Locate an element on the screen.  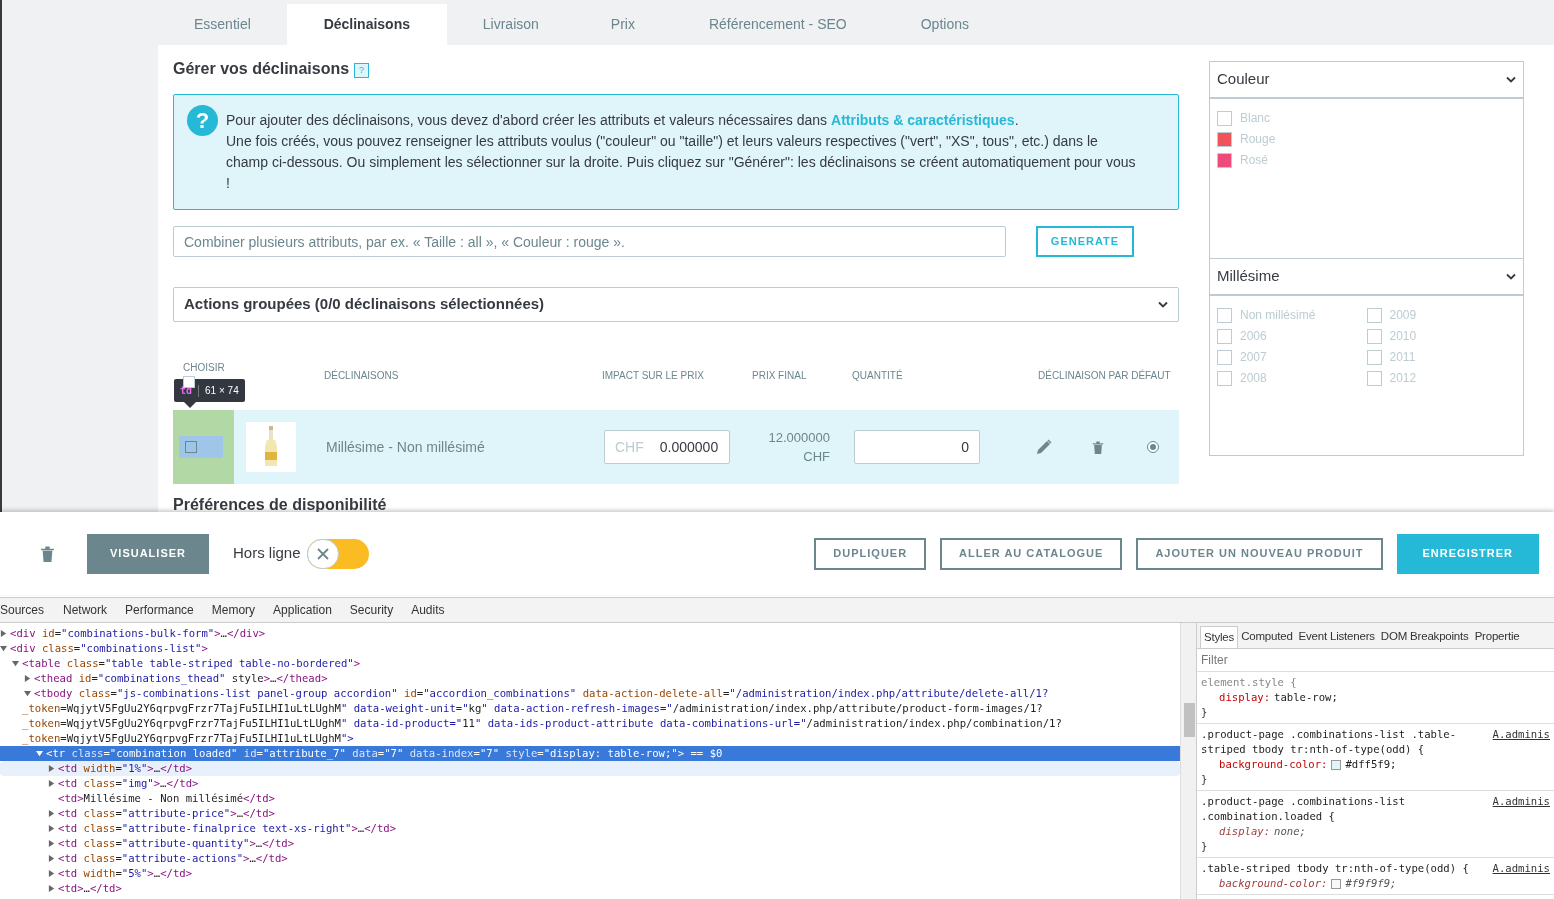
section-title: Gérer vos déclinaisons is located at coordinates (261, 69).